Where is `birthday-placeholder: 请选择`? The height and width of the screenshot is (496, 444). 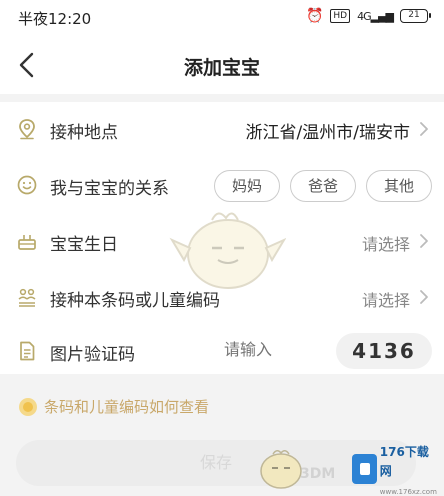
birthday-placeholder: 请选择 is located at coordinates (385, 244).